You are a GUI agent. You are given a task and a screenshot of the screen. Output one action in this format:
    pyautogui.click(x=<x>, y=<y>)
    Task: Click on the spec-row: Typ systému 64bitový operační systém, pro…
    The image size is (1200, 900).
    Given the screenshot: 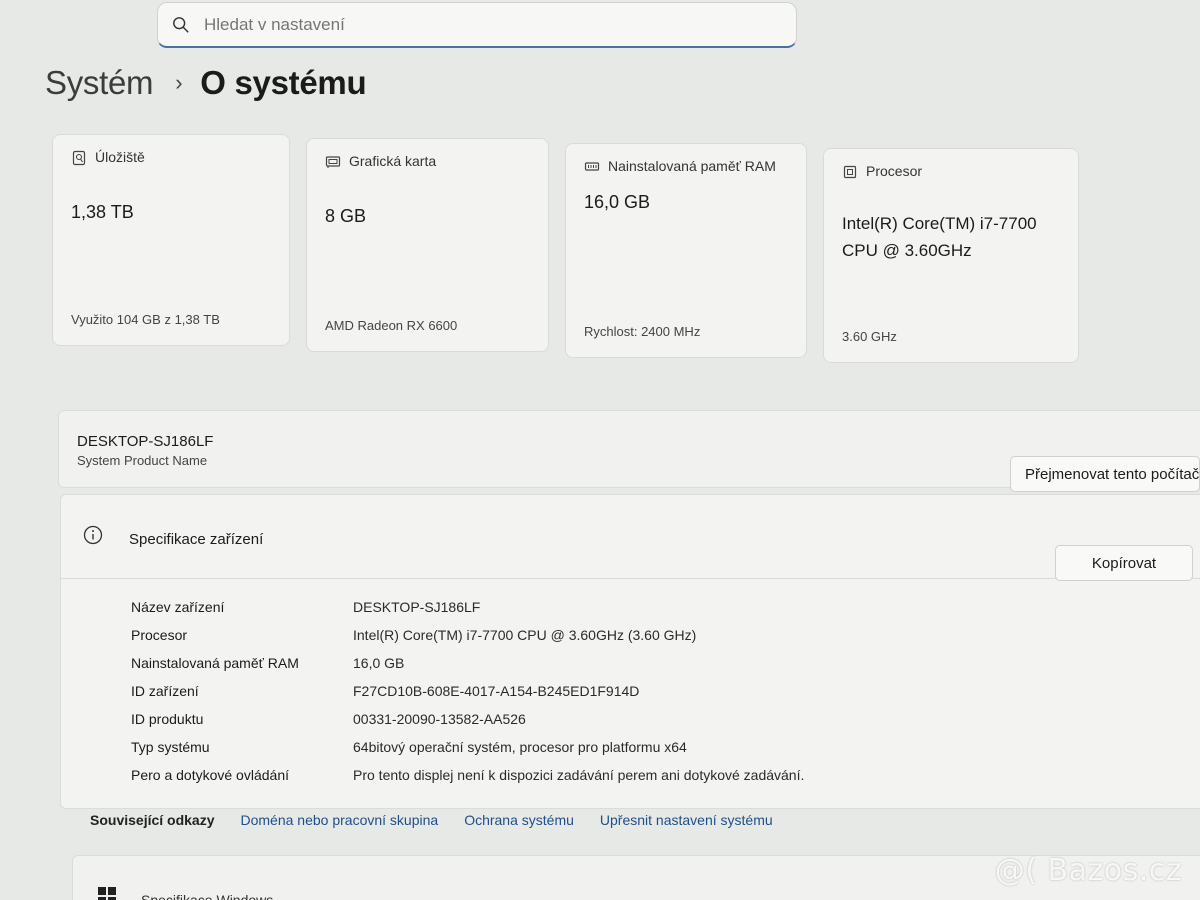 What is the action you would take?
    pyautogui.click(x=561, y=747)
    